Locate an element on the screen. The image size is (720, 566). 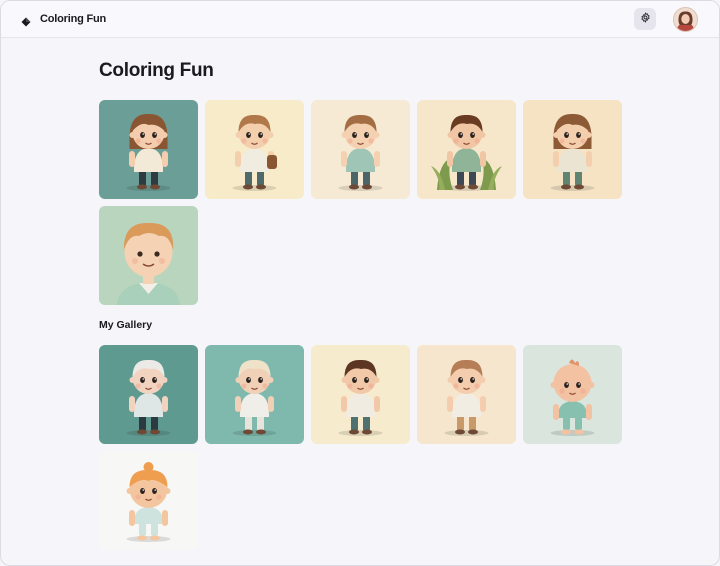
top-bar: Coloring Fun is located at coordinates (360, 19).